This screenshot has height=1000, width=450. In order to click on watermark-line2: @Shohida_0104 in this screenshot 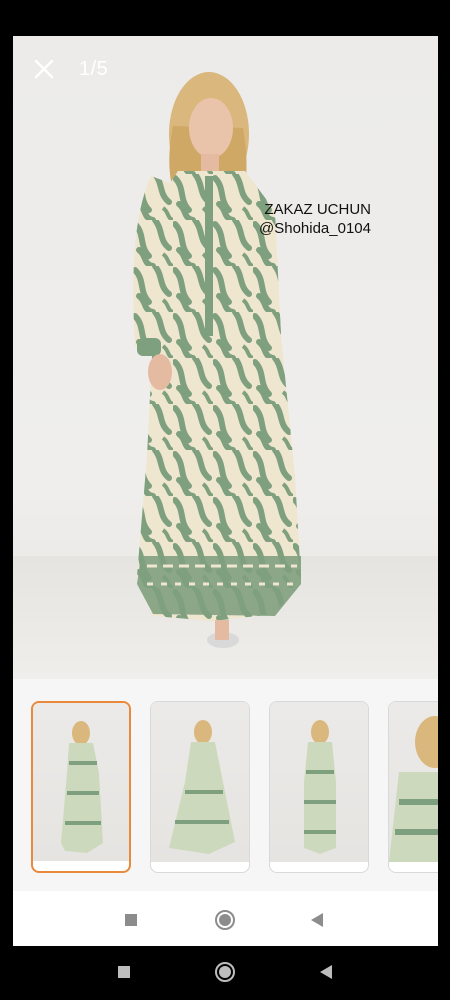, I will do `click(315, 228)`.